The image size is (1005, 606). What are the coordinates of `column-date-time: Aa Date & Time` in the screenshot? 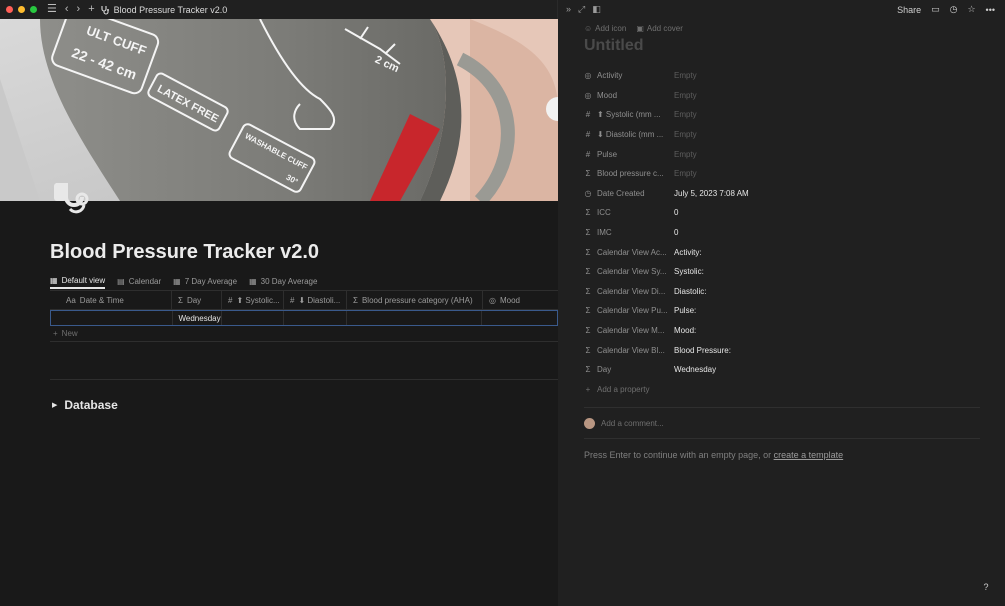 It's located at (111, 300).